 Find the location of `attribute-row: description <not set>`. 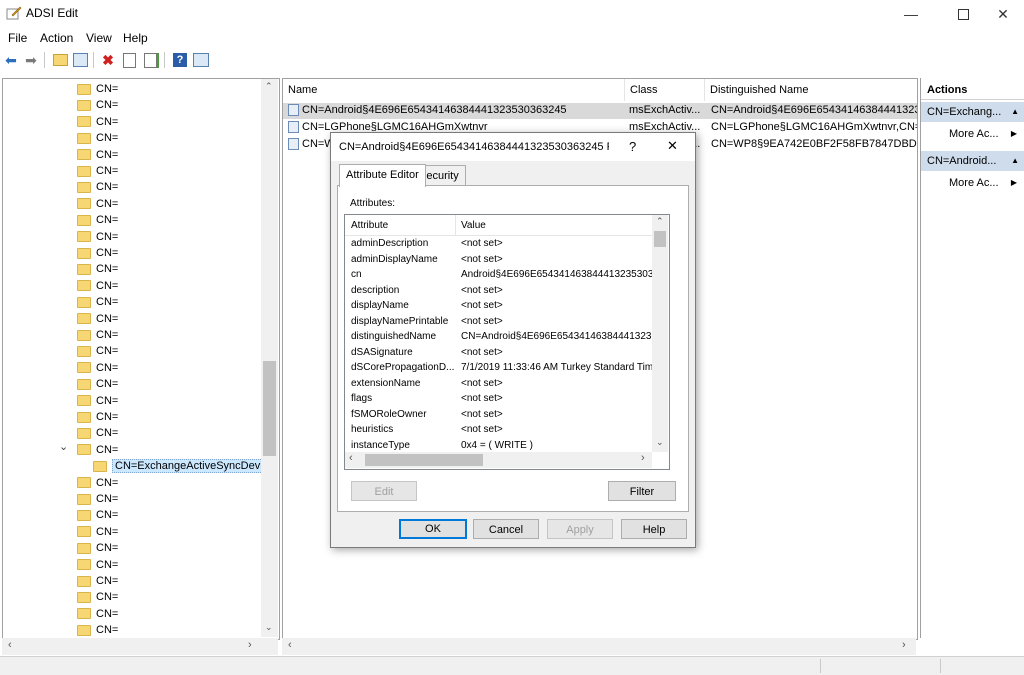

attribute-row: description <not set> is located at coordinates (499, 292).